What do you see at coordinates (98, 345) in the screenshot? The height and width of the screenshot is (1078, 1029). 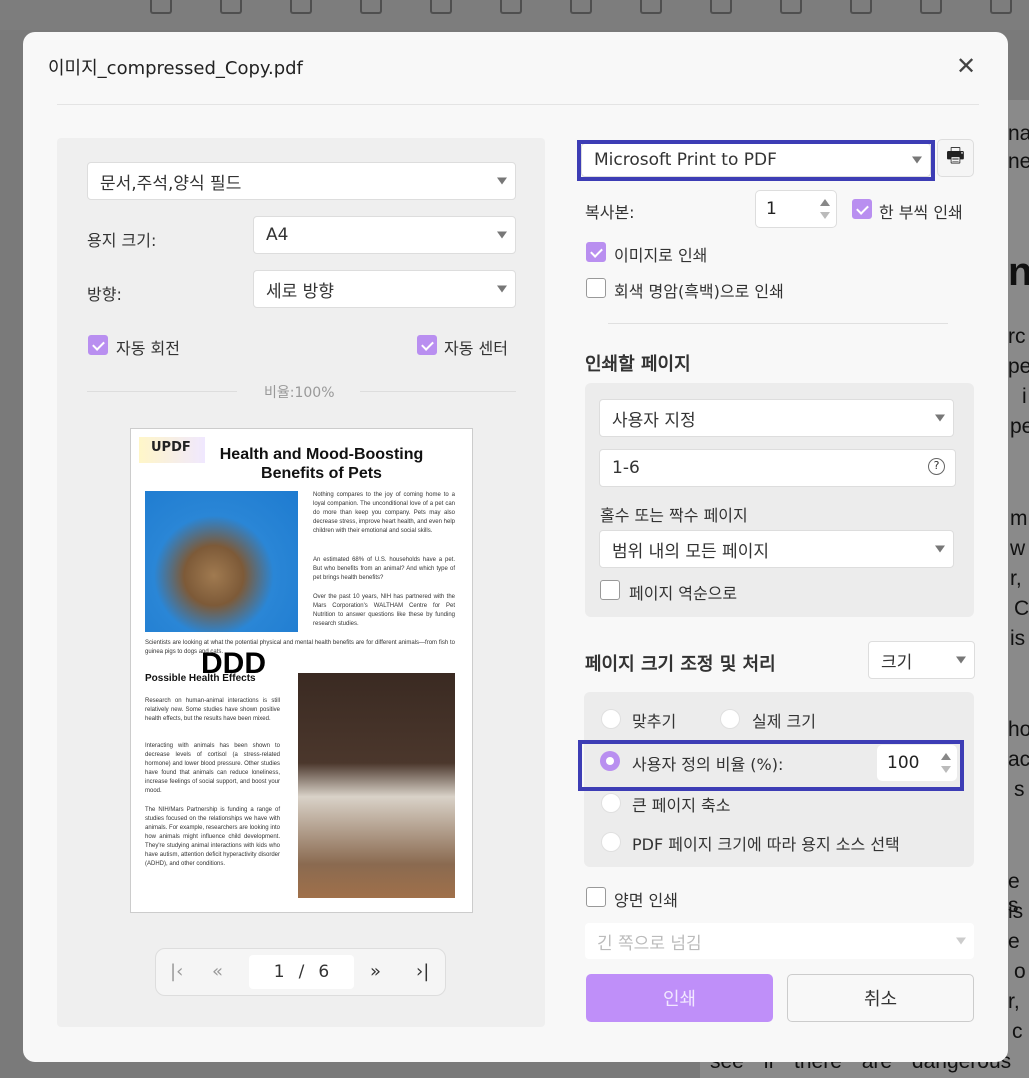 I see `auto-rotate-checkbox` at bounding box center [98, 345].